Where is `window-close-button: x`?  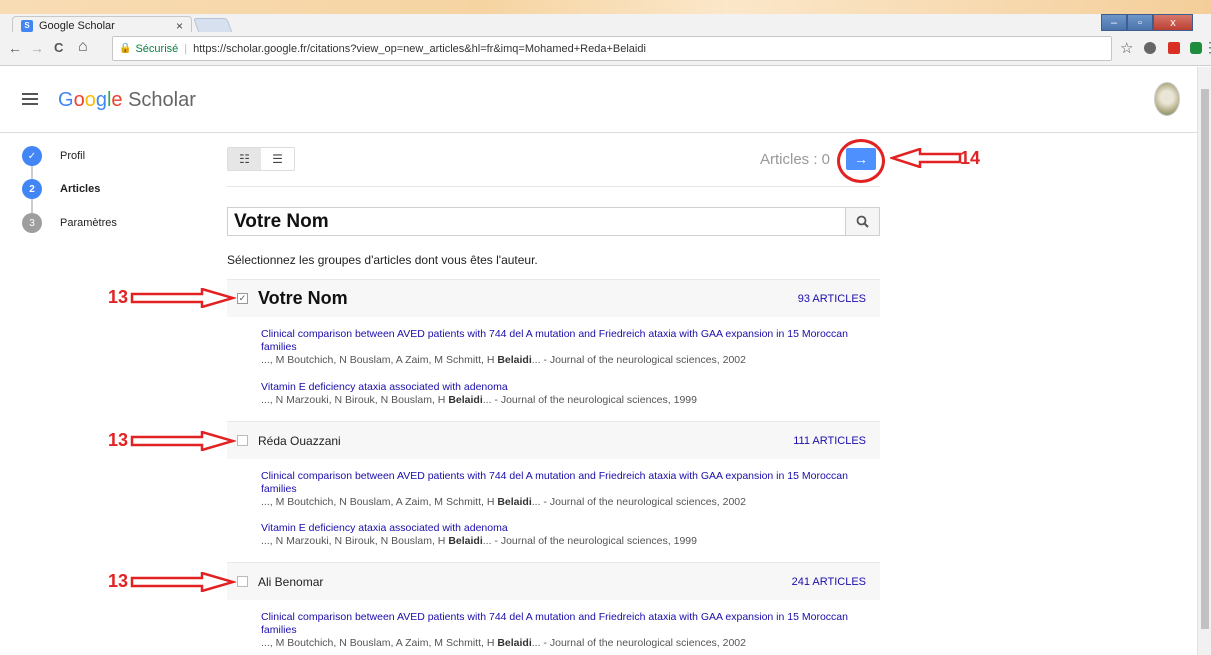 window-close-button: x is located at coordinates (1173, 22).